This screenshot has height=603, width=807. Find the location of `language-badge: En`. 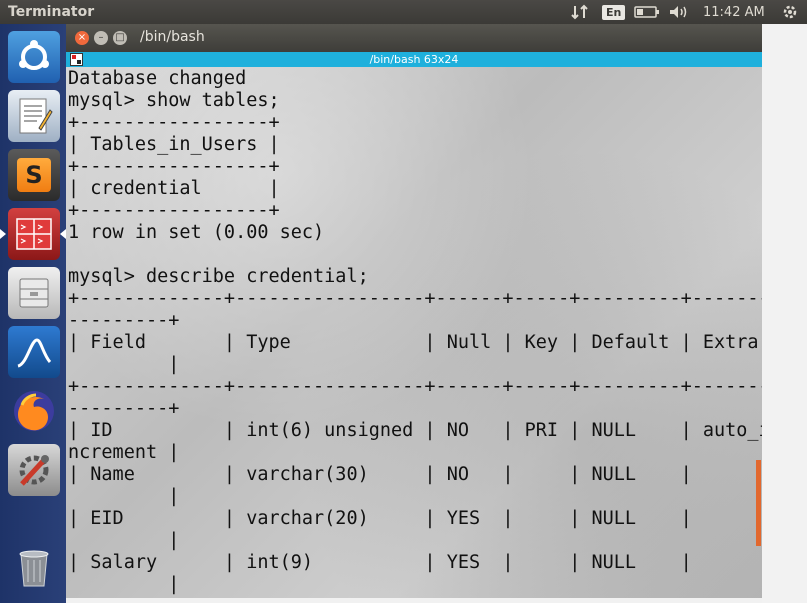

language-badge: En is located at coordinates (614, 12).